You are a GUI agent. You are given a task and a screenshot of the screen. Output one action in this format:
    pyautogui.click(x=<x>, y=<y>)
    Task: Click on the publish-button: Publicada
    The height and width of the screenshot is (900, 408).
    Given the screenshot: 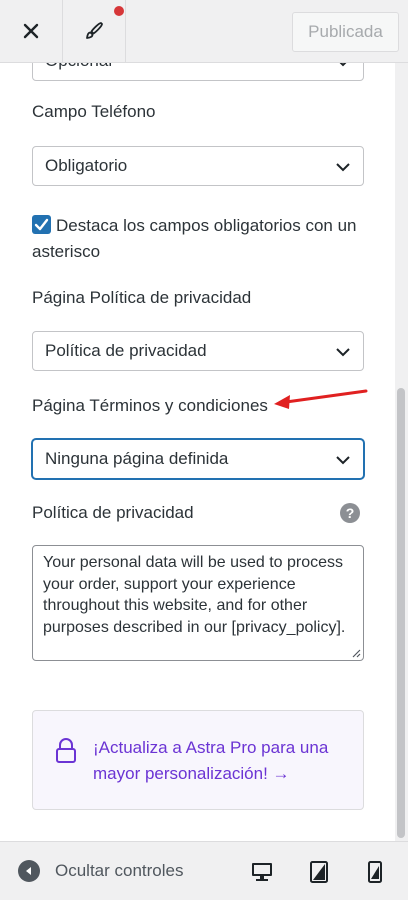 What is the action you would take?
    pyautogui.click(x=345, y=32)
    